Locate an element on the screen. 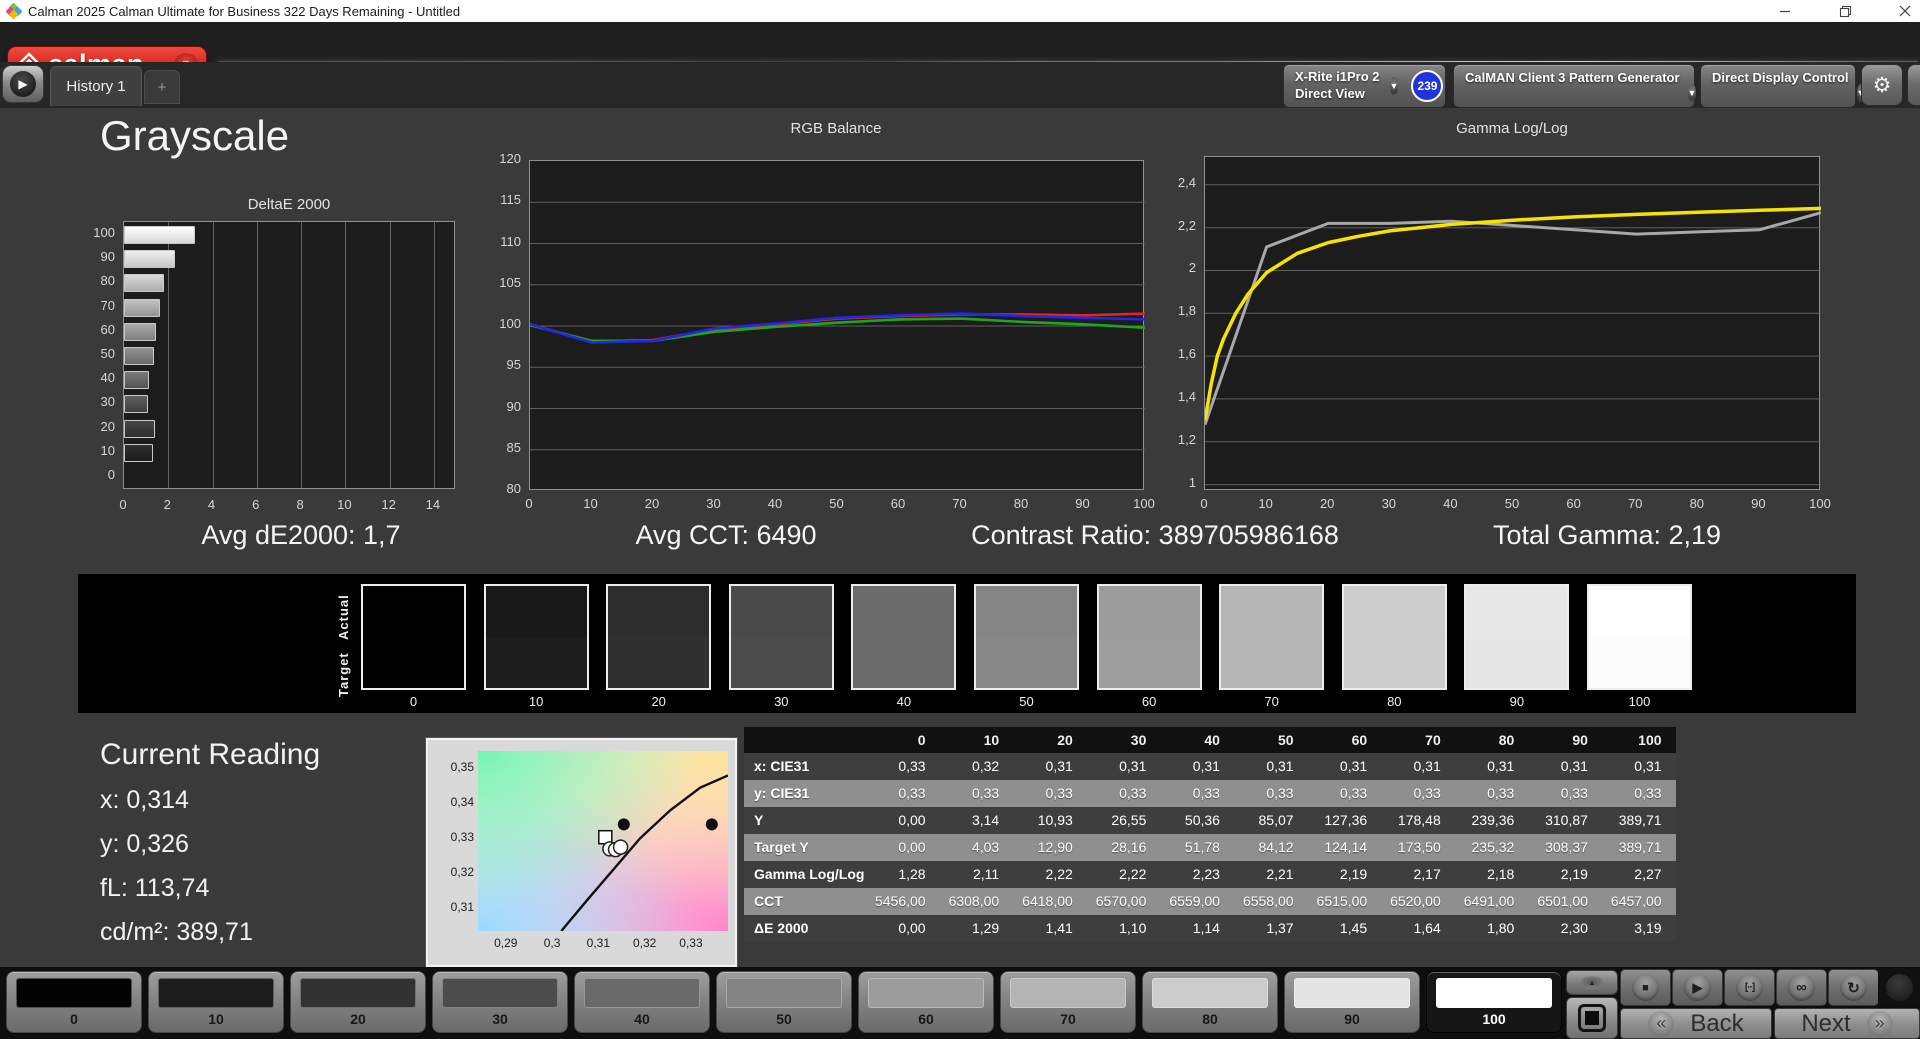 This screenshot has width=1920, height=1039. gamma-x-tick: 50 is located at coordinates (1512, 503).